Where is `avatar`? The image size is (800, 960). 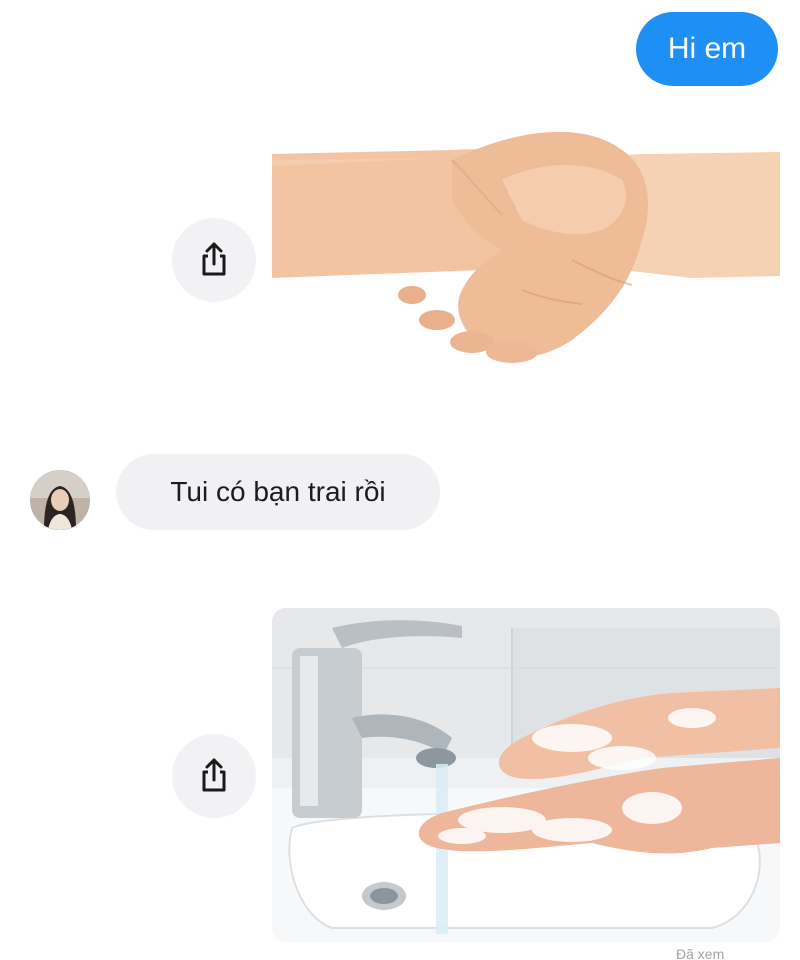 avatar is located at coordinates (60, 500).